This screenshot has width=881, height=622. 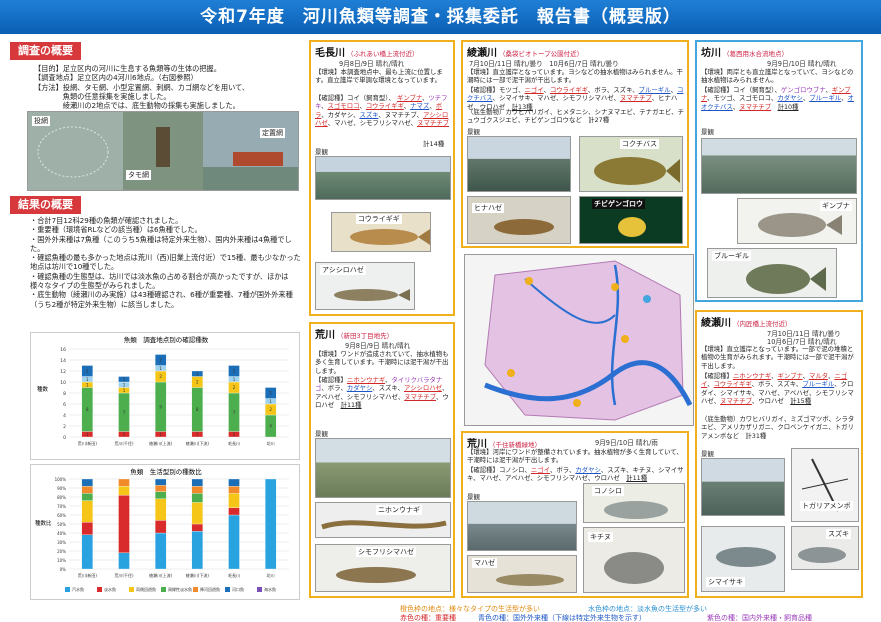 I want to click on fish-label: ヒナハゼ, so click(x=488, y=208).